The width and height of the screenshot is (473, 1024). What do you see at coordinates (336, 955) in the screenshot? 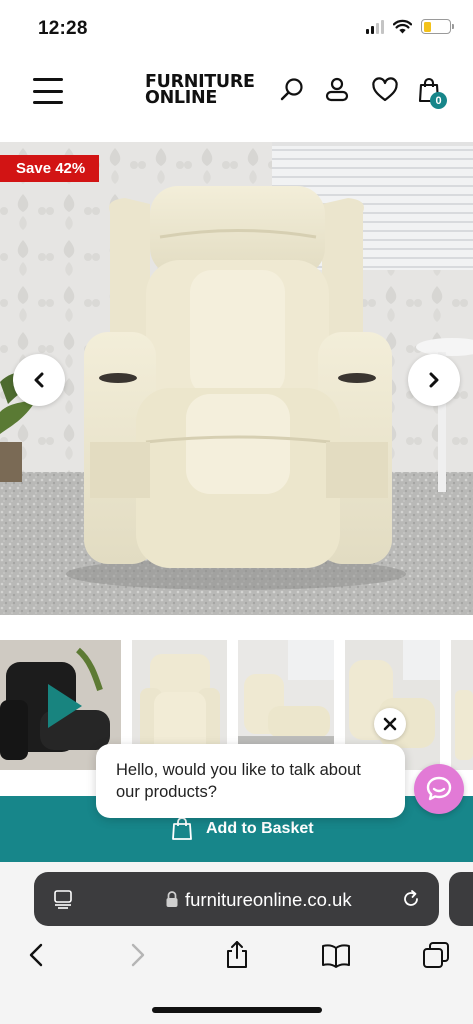
I see `bookmarks-icon` at bounding box center [336, 955].